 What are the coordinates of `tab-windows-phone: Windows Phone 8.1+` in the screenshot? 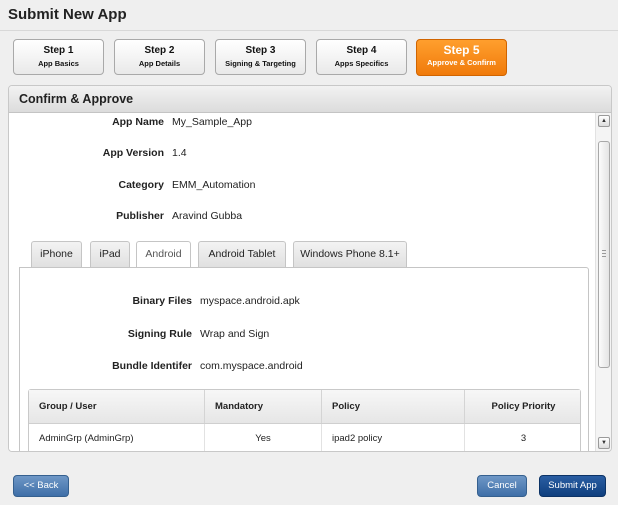 It's located at (350, 254).